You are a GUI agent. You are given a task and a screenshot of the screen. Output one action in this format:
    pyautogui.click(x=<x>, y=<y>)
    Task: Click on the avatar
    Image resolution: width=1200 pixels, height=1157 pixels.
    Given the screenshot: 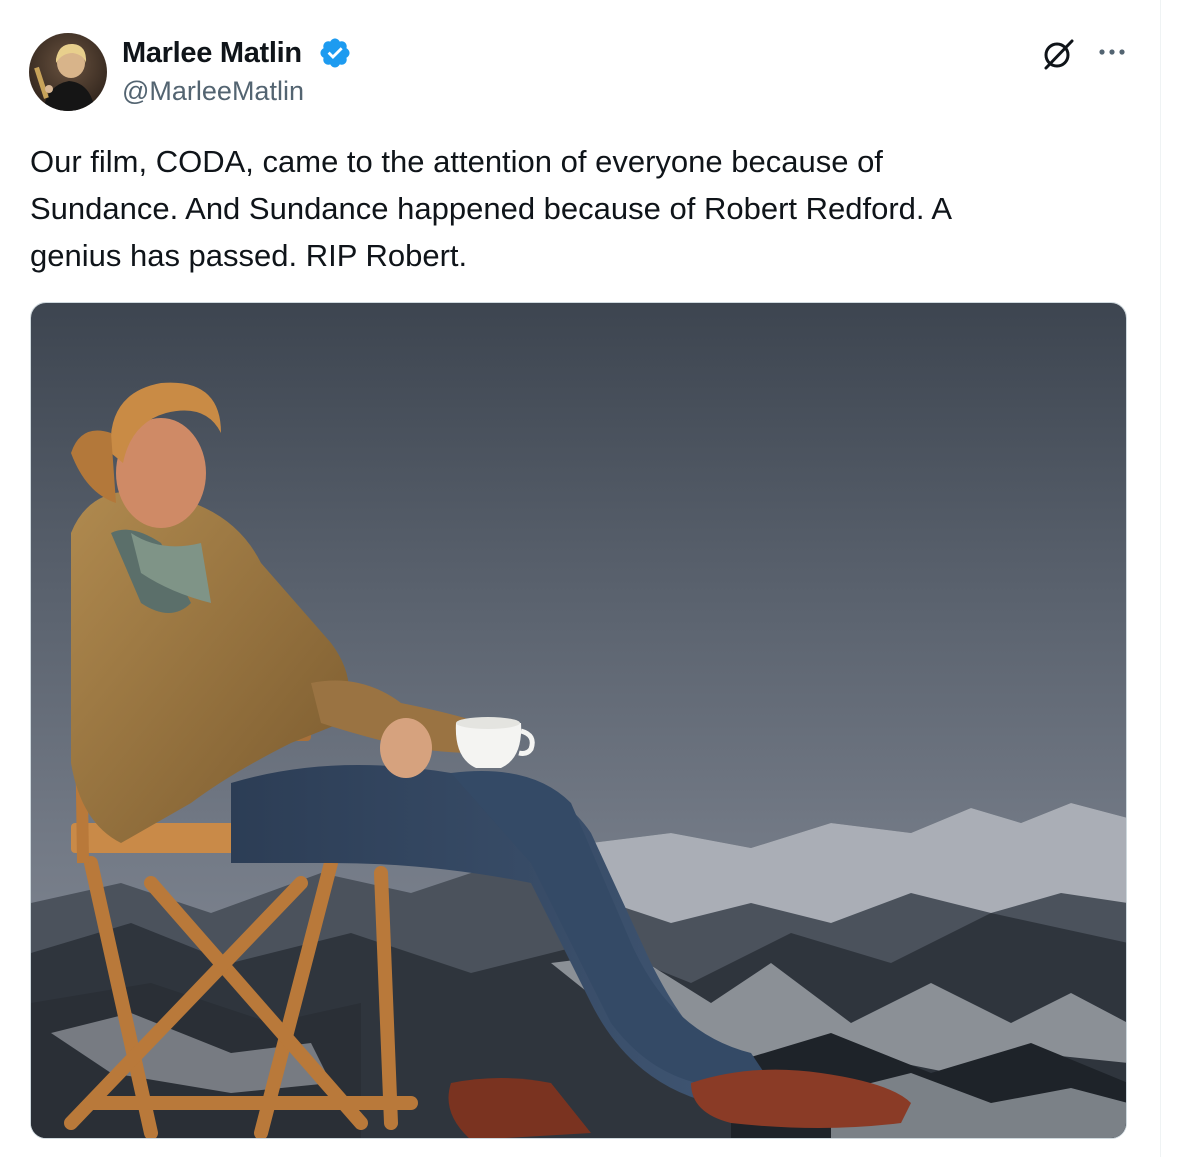 What is the action you would take?
    pyautogui.click(x=68, y=72)
    